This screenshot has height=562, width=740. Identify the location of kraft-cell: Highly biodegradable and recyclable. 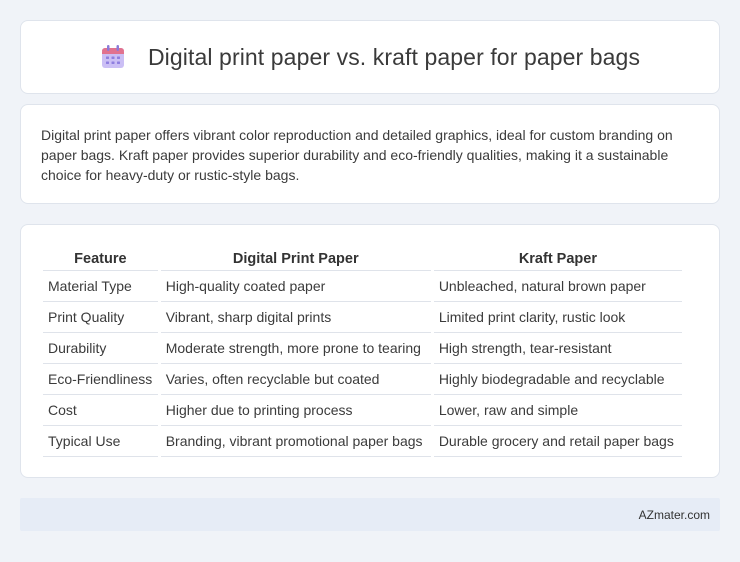
(557, 379).